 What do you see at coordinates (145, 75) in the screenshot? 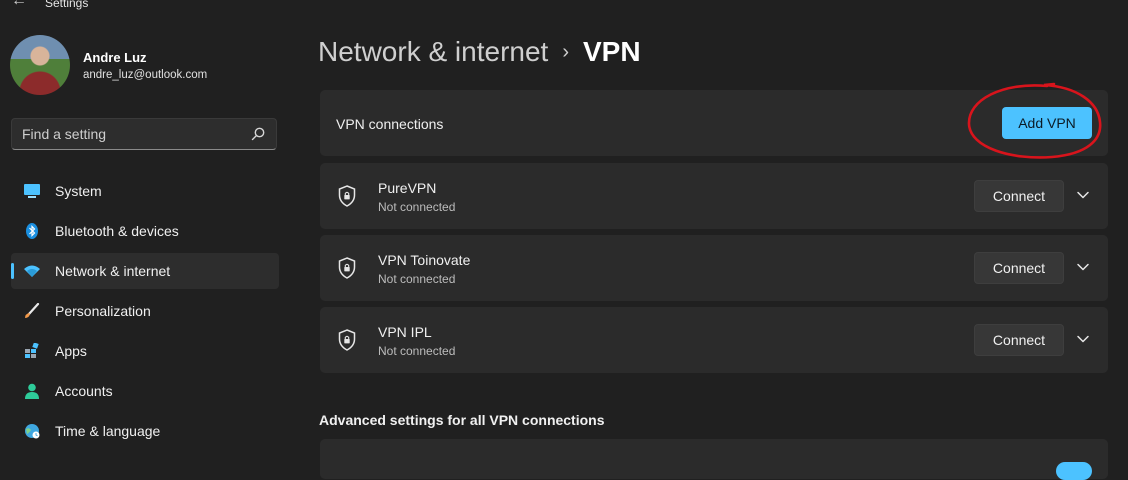
I see `user-email: andre_luz@outlook.com` at bounding box center [145, 75].